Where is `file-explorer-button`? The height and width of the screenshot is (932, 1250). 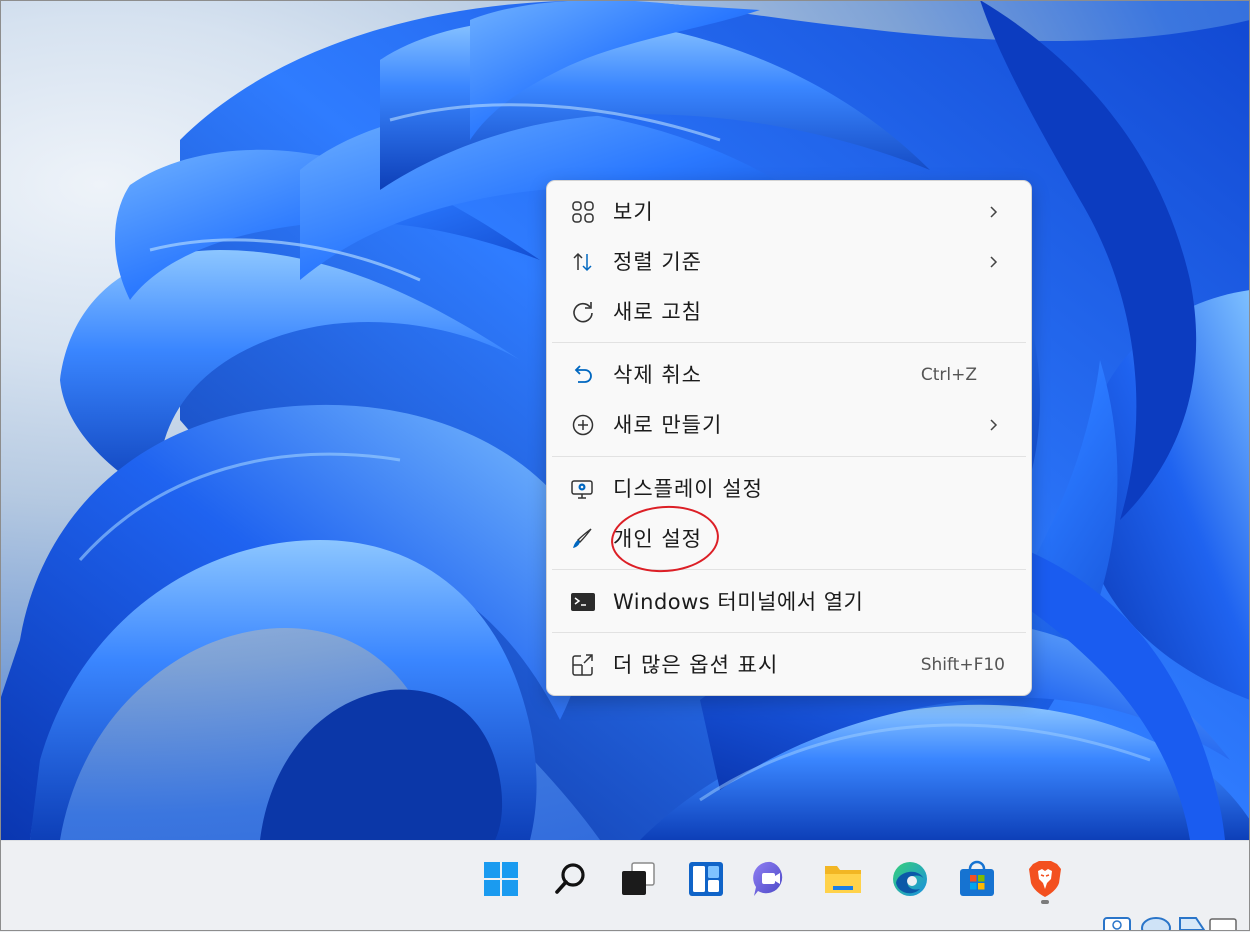
file-explorer-button is located at coordinates (843, 879).